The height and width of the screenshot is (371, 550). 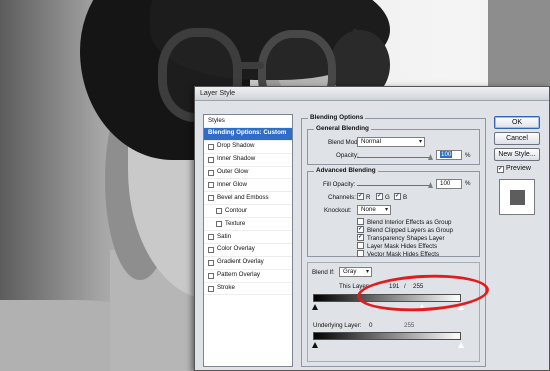 I want to click on style-item: Blending Options: Custom, so click(x=248, y=134).